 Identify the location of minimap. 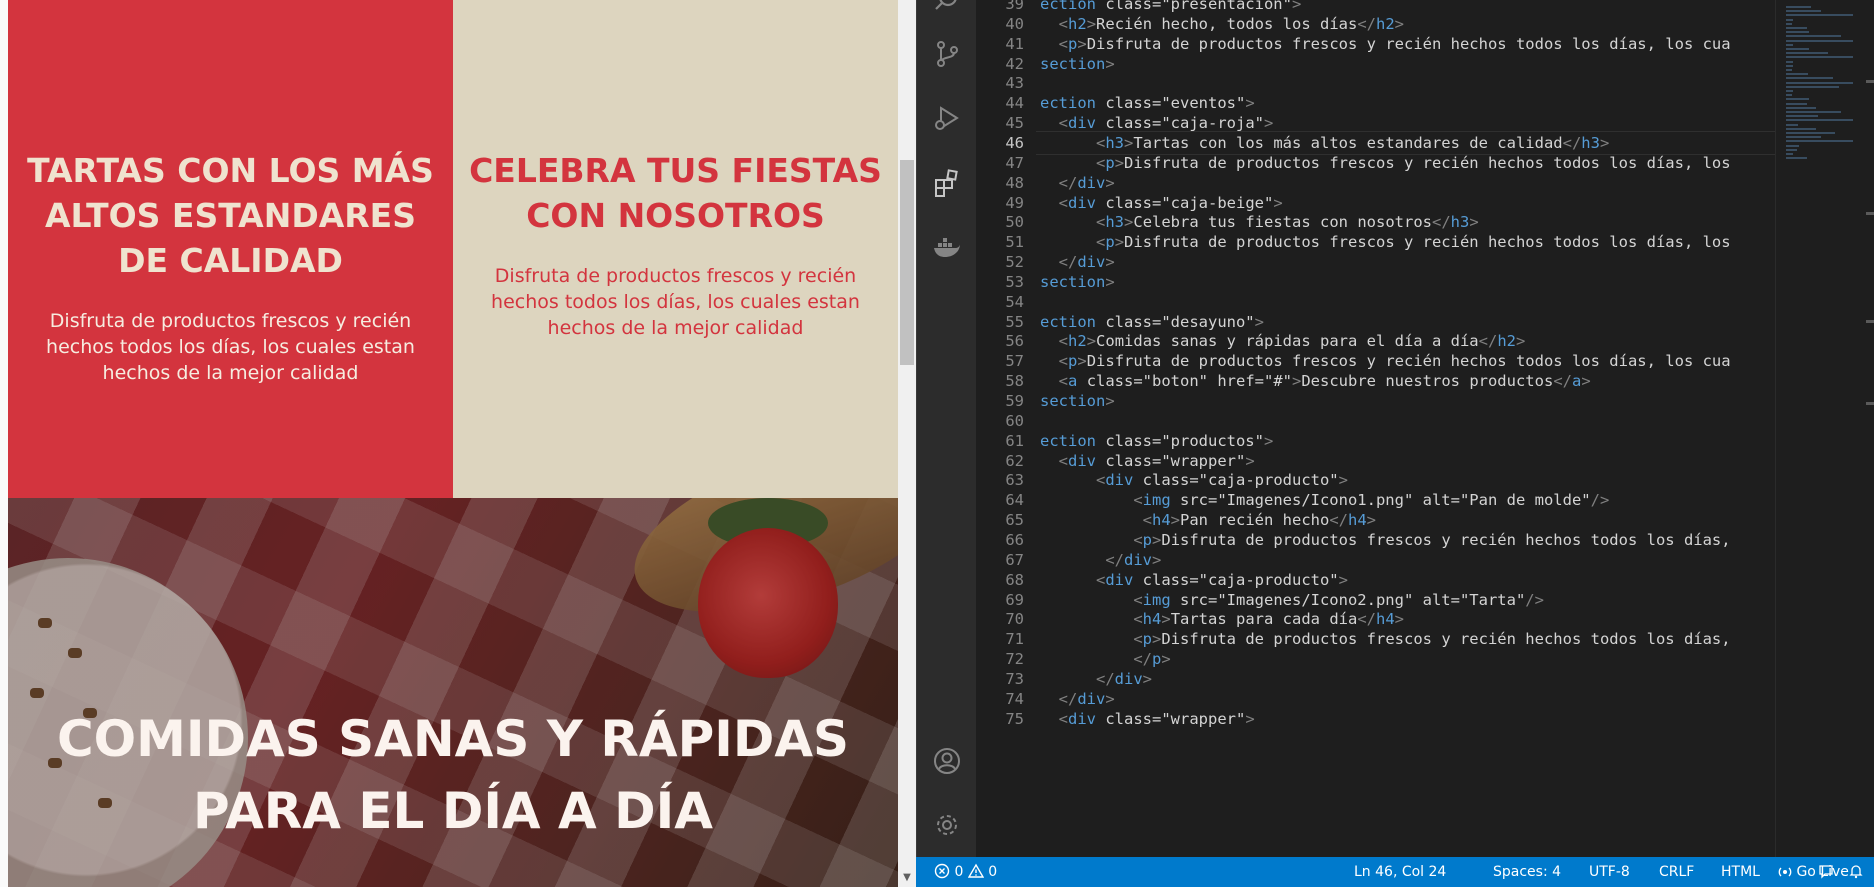
(1818, 428).